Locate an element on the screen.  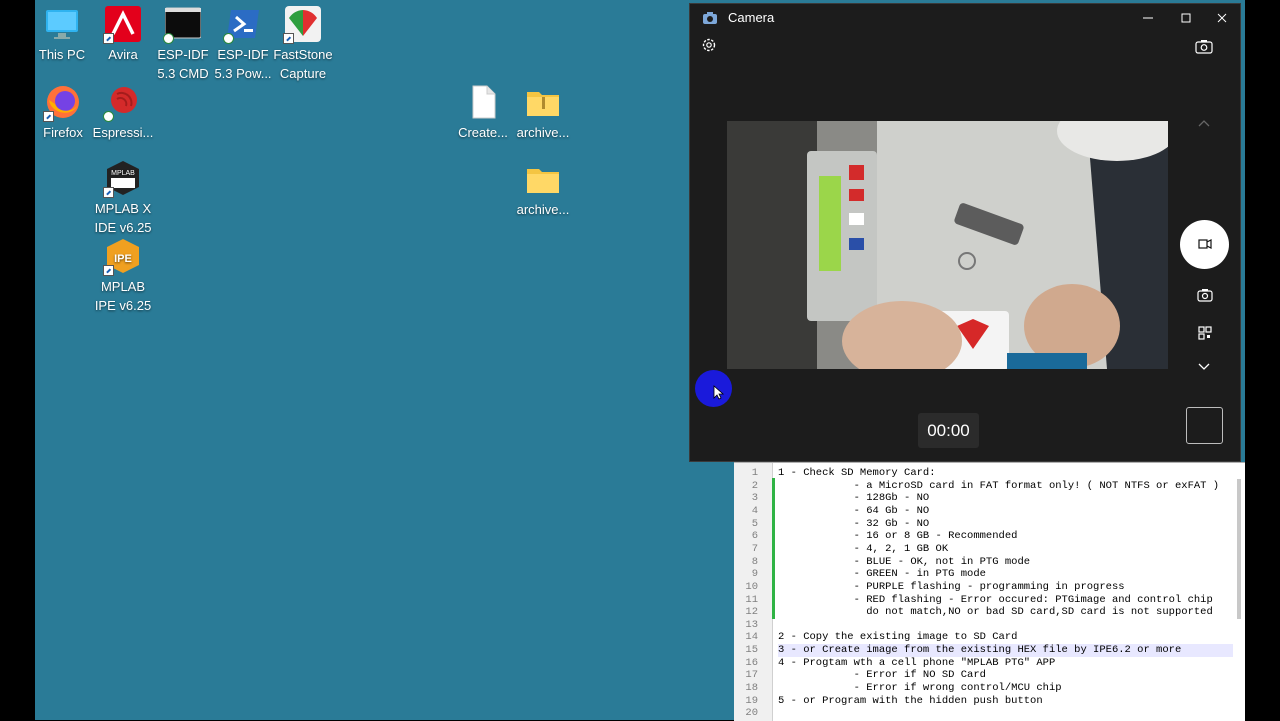
line-number: 4 is located at coordinates (754, 510).